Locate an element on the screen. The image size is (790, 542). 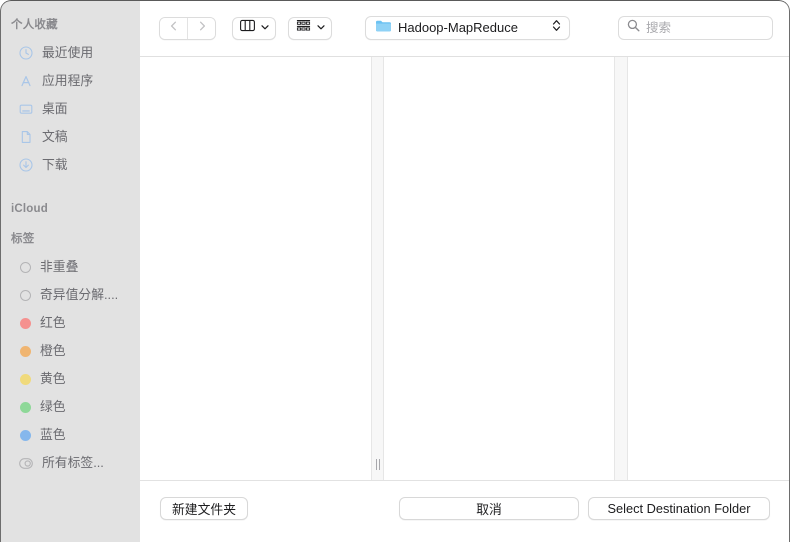
path-popup-button: Hadoop-MapReduce is located at coordinates (467, 28).